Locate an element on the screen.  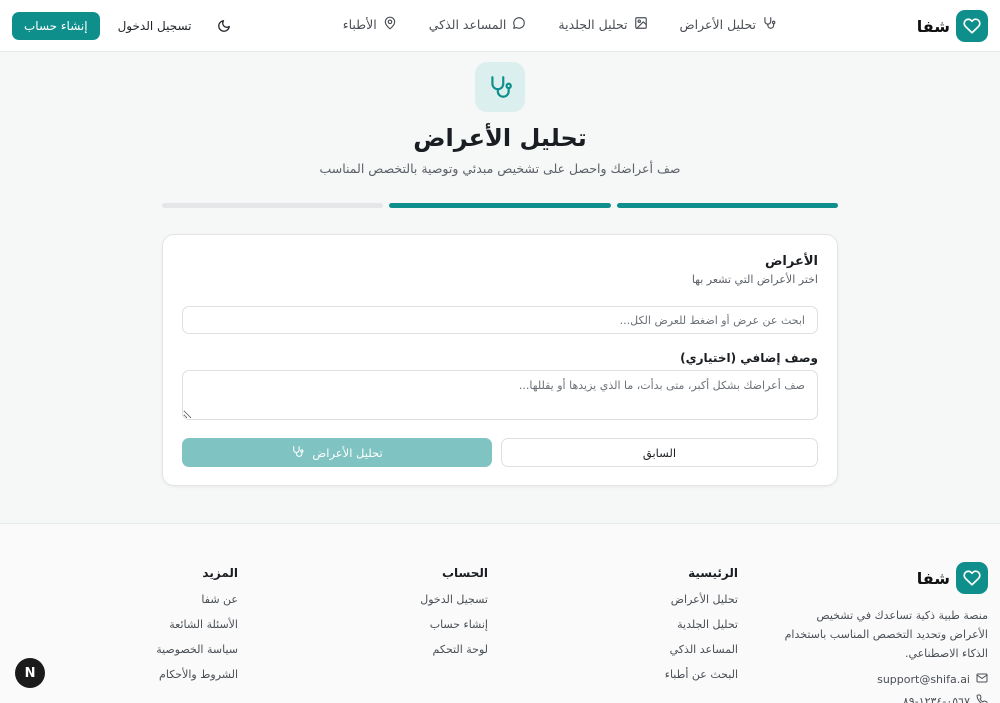
footer-col-title: الحساب is located at coordinates (464, 573).